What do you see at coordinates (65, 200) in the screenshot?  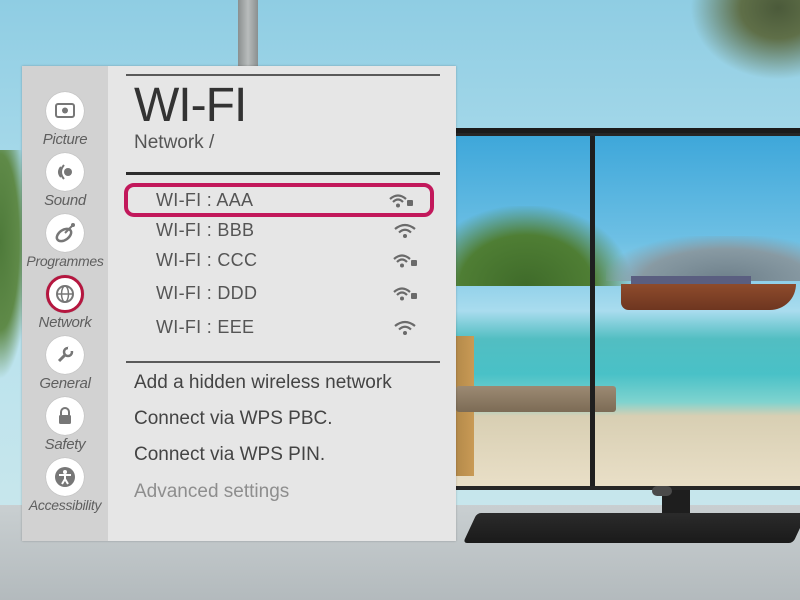 I see `sidebar-item-label: Sound` at bounding box center [65, 200].